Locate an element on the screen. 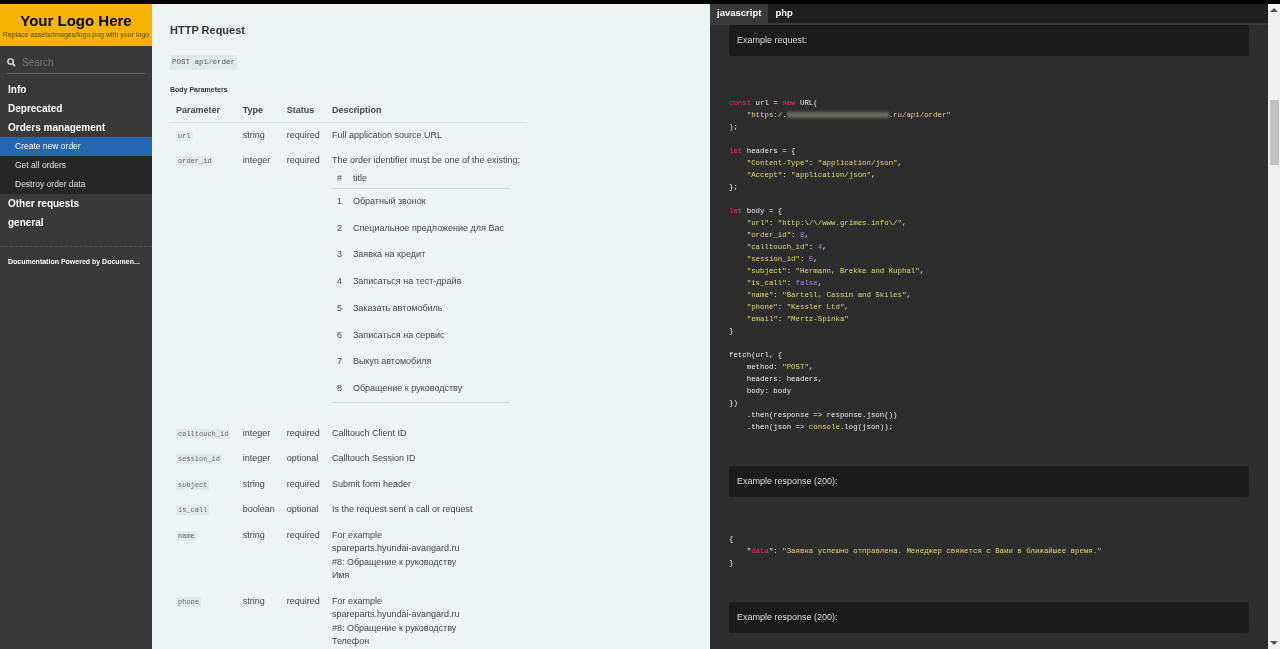  column-header: # is located at coordinates (339, 178).